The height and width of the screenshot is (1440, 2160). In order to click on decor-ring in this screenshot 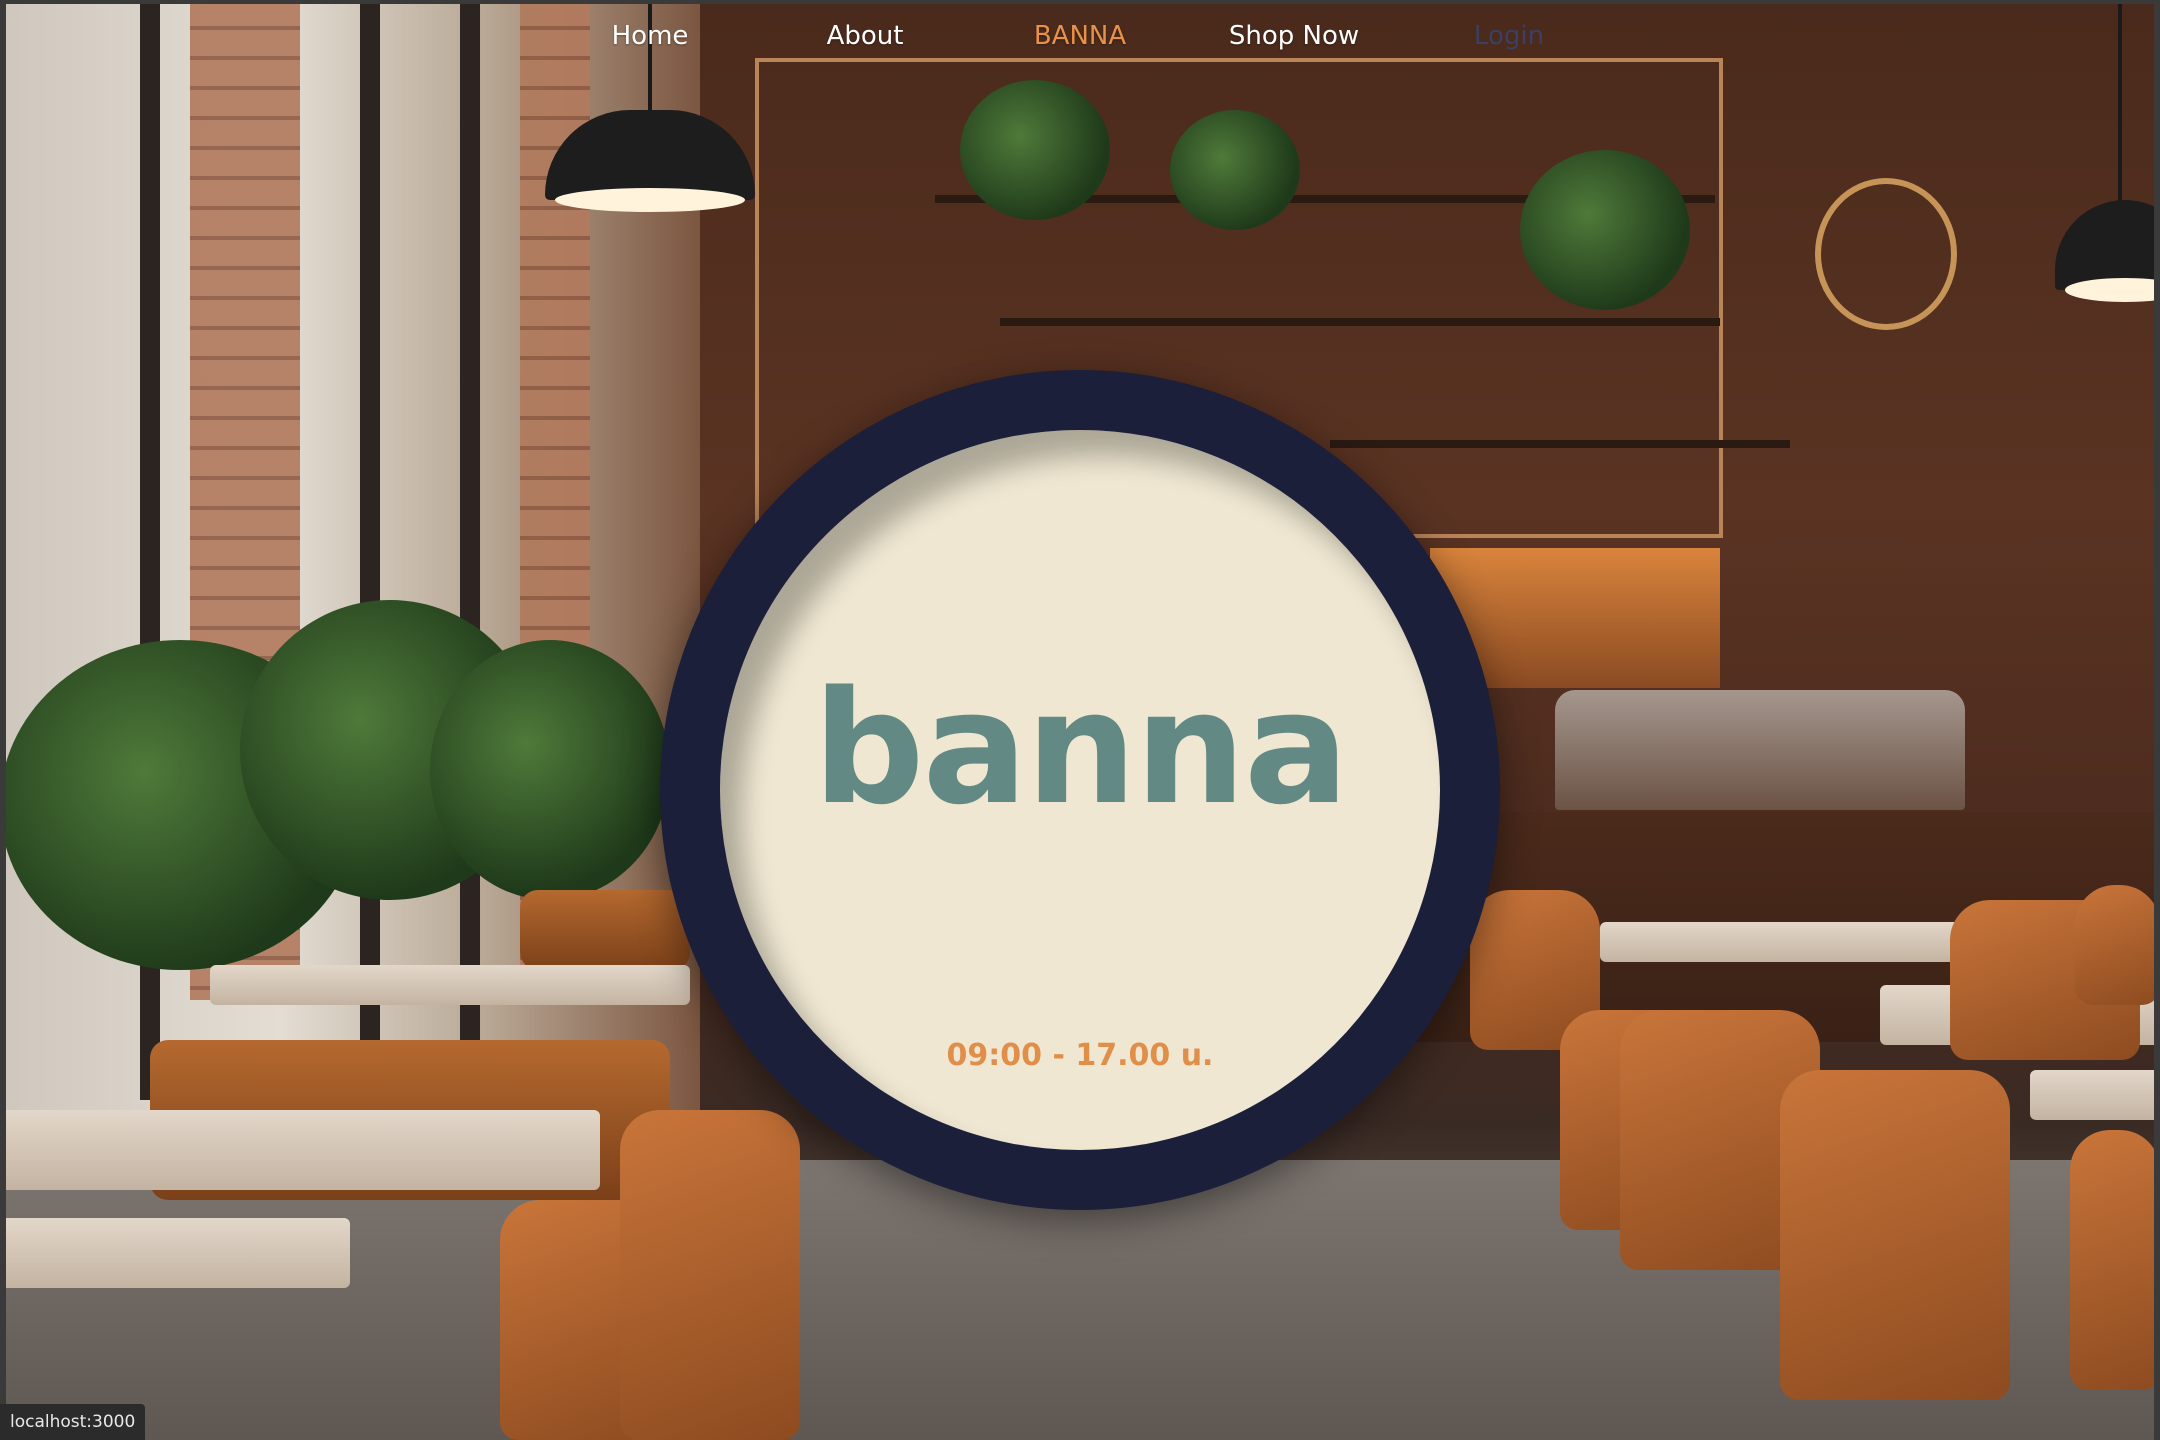, I will do `click(1886, 254)`.